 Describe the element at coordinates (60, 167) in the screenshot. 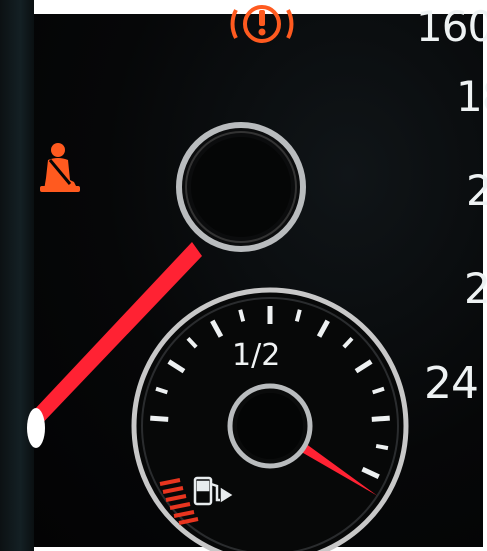

I see `seatbelt-warning-icon` at that location.